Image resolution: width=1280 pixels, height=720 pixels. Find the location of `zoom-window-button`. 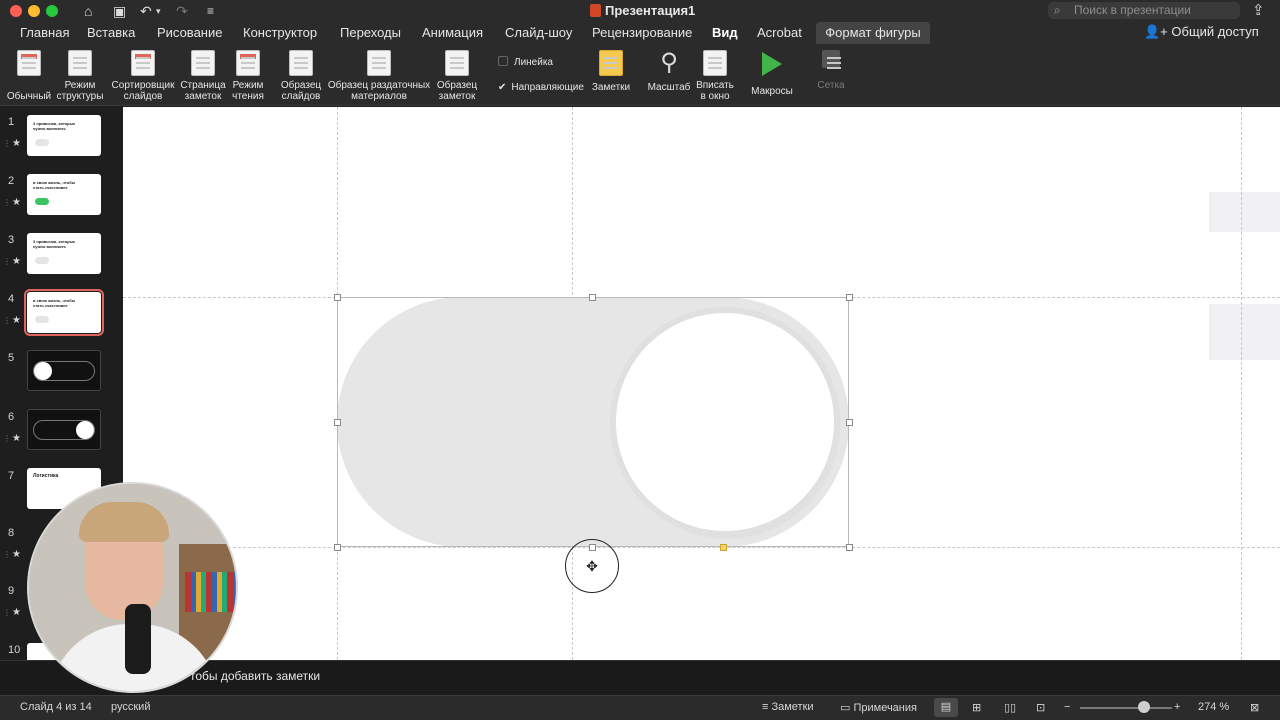

zoom-window-button is located at coordinates (52, 11).